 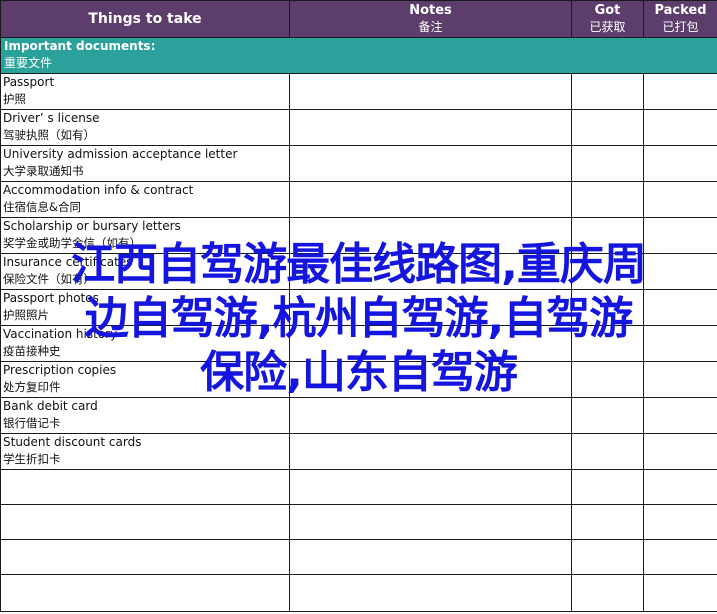 What do you see at coordinates (26, 315) in the screenshot?
I see `item-label-zh: 护照照片` at bounding box center [26, 315].